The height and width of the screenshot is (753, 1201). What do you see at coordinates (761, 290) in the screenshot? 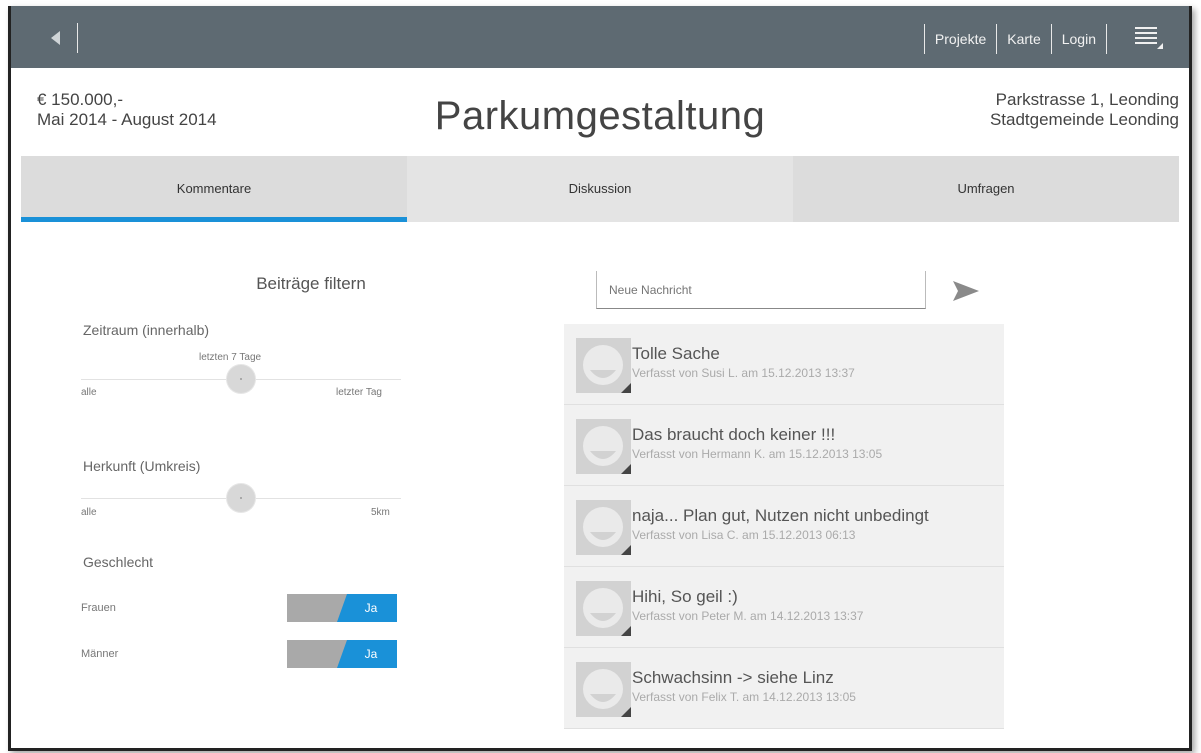
I see `new-message-input` at bounding box center [761, 290].